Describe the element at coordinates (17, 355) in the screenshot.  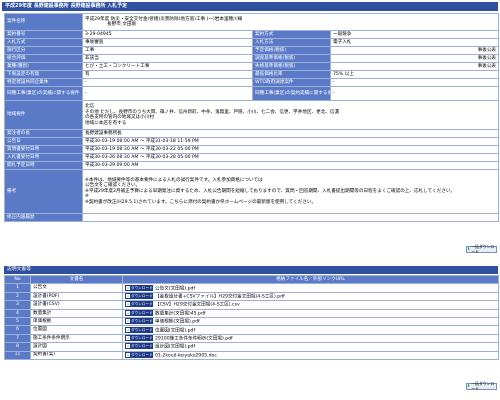
I see `doc-no: 11` at that location.